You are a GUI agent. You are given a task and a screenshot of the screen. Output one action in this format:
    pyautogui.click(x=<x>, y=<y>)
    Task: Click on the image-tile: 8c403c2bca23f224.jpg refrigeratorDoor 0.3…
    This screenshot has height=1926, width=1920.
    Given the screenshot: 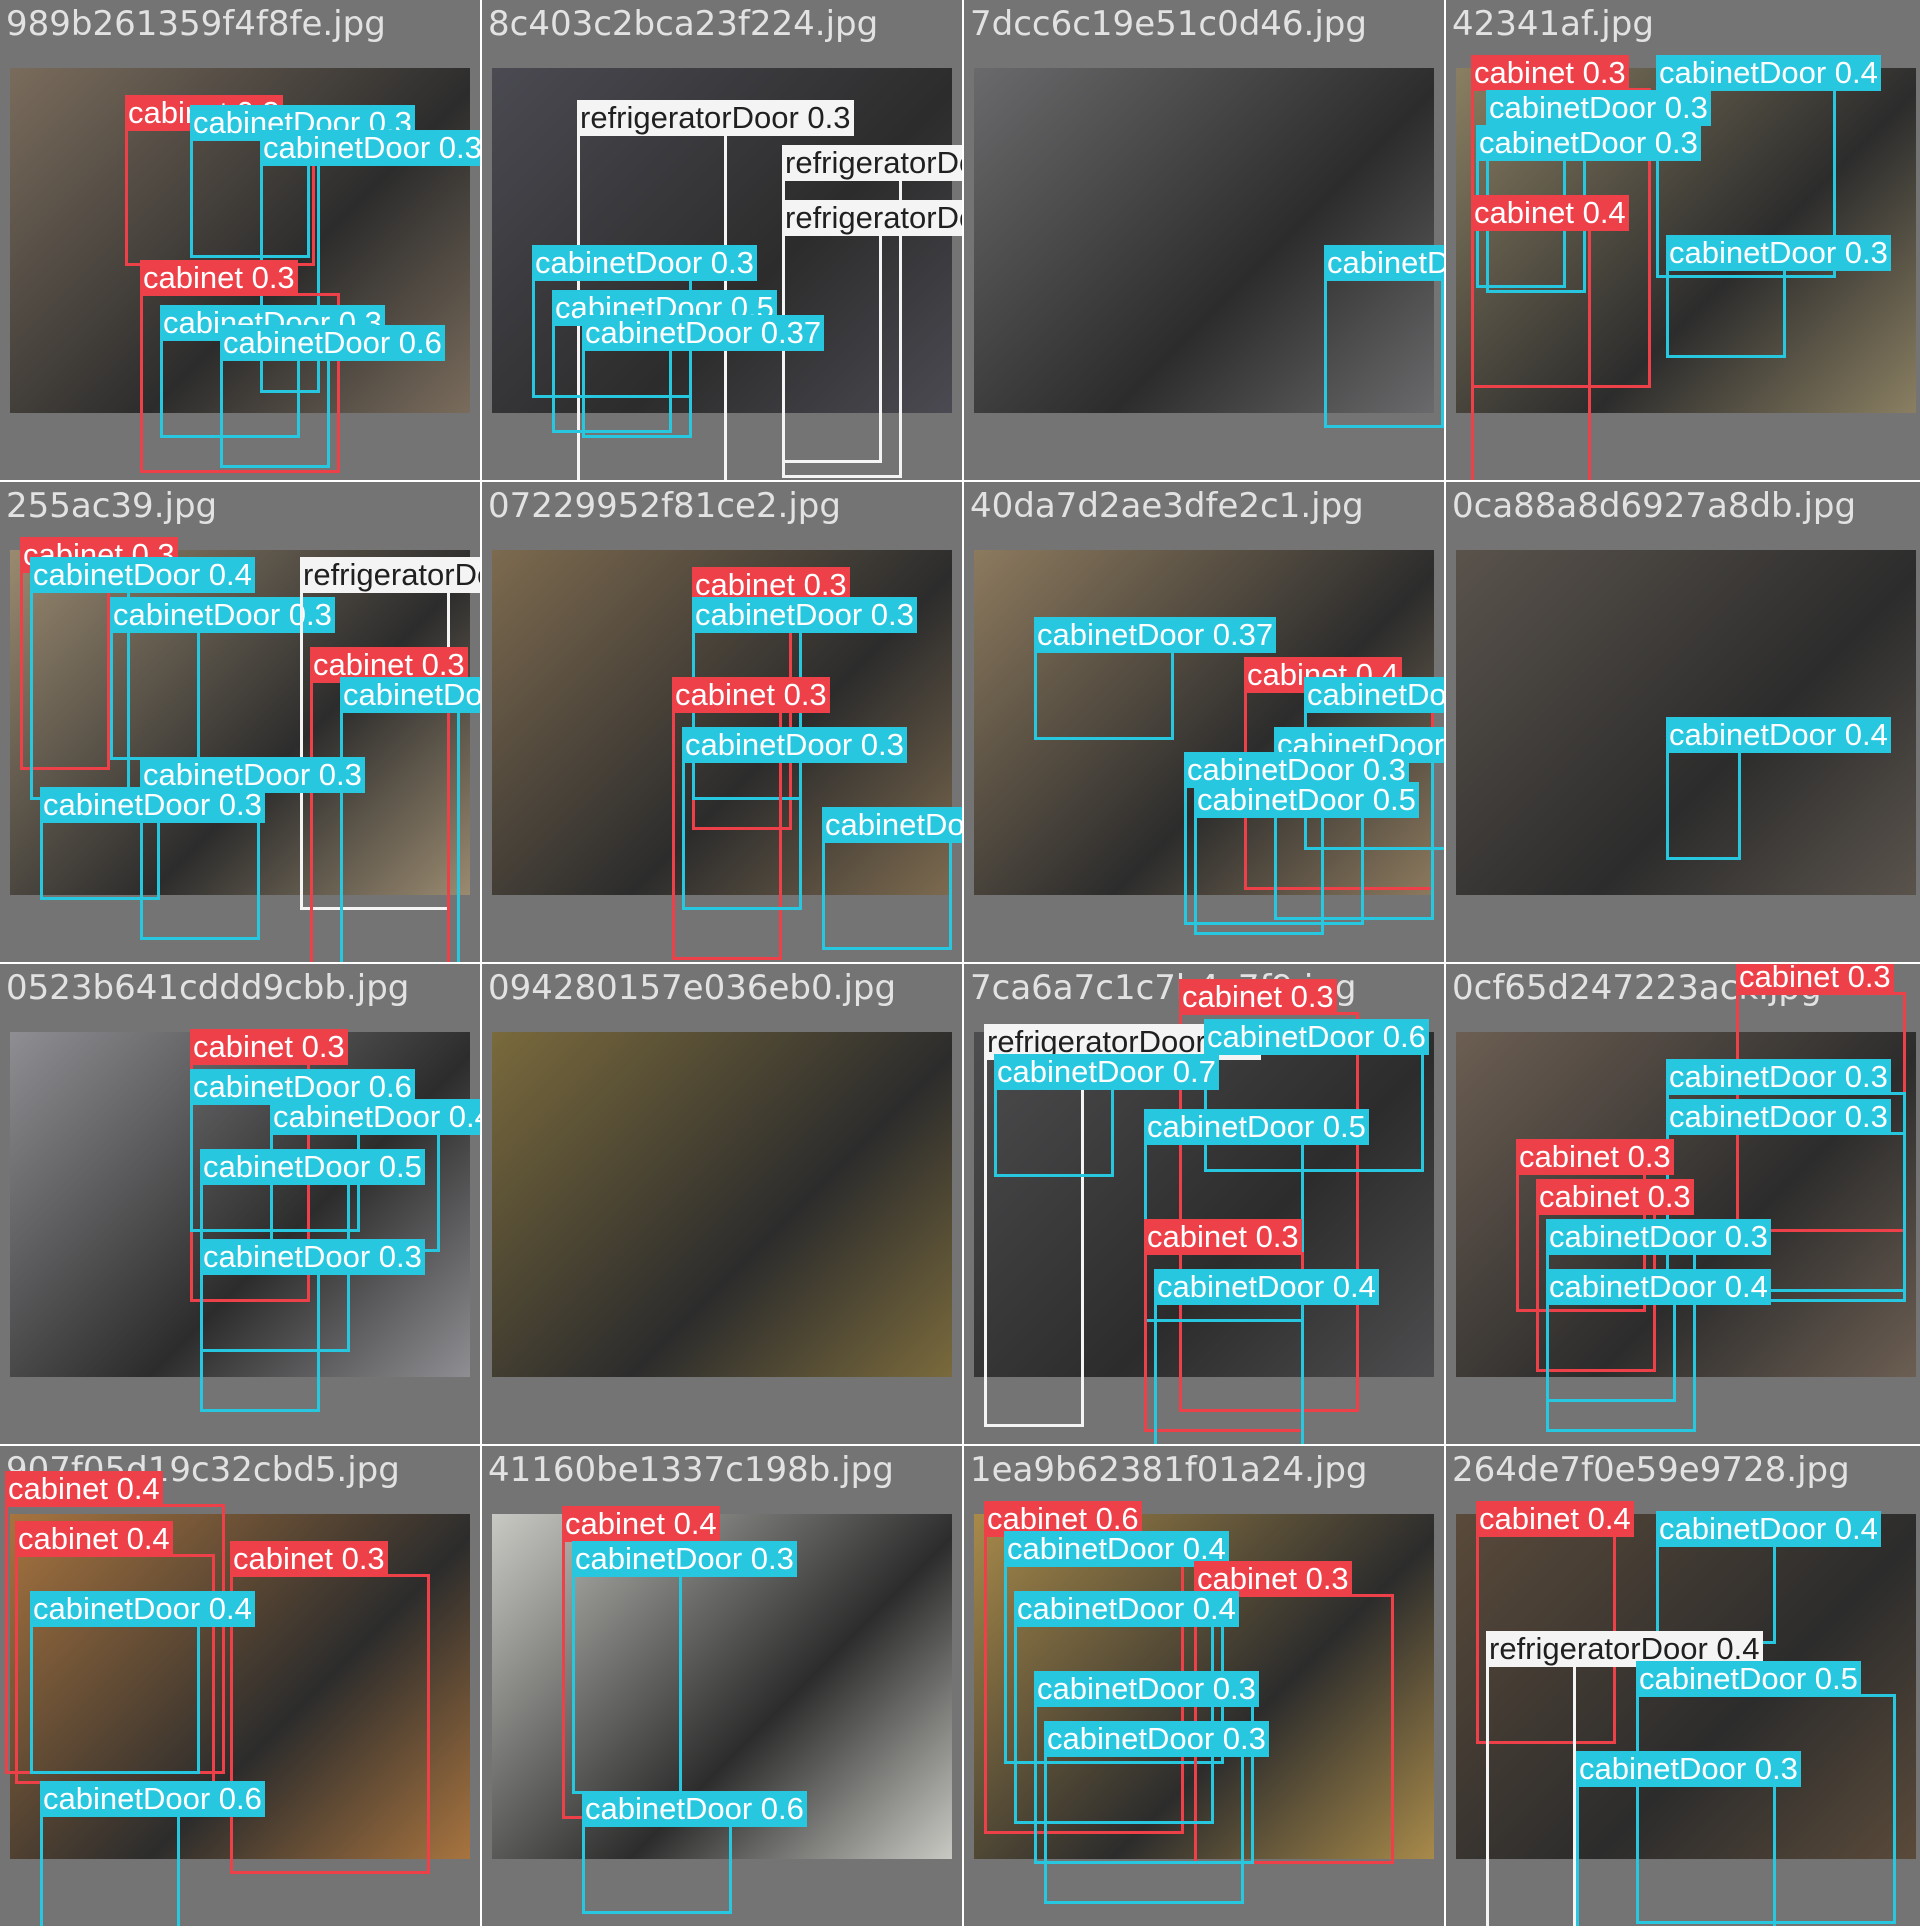 What is the action you would take?
    pyautogui.click(x=722, y=240)
    